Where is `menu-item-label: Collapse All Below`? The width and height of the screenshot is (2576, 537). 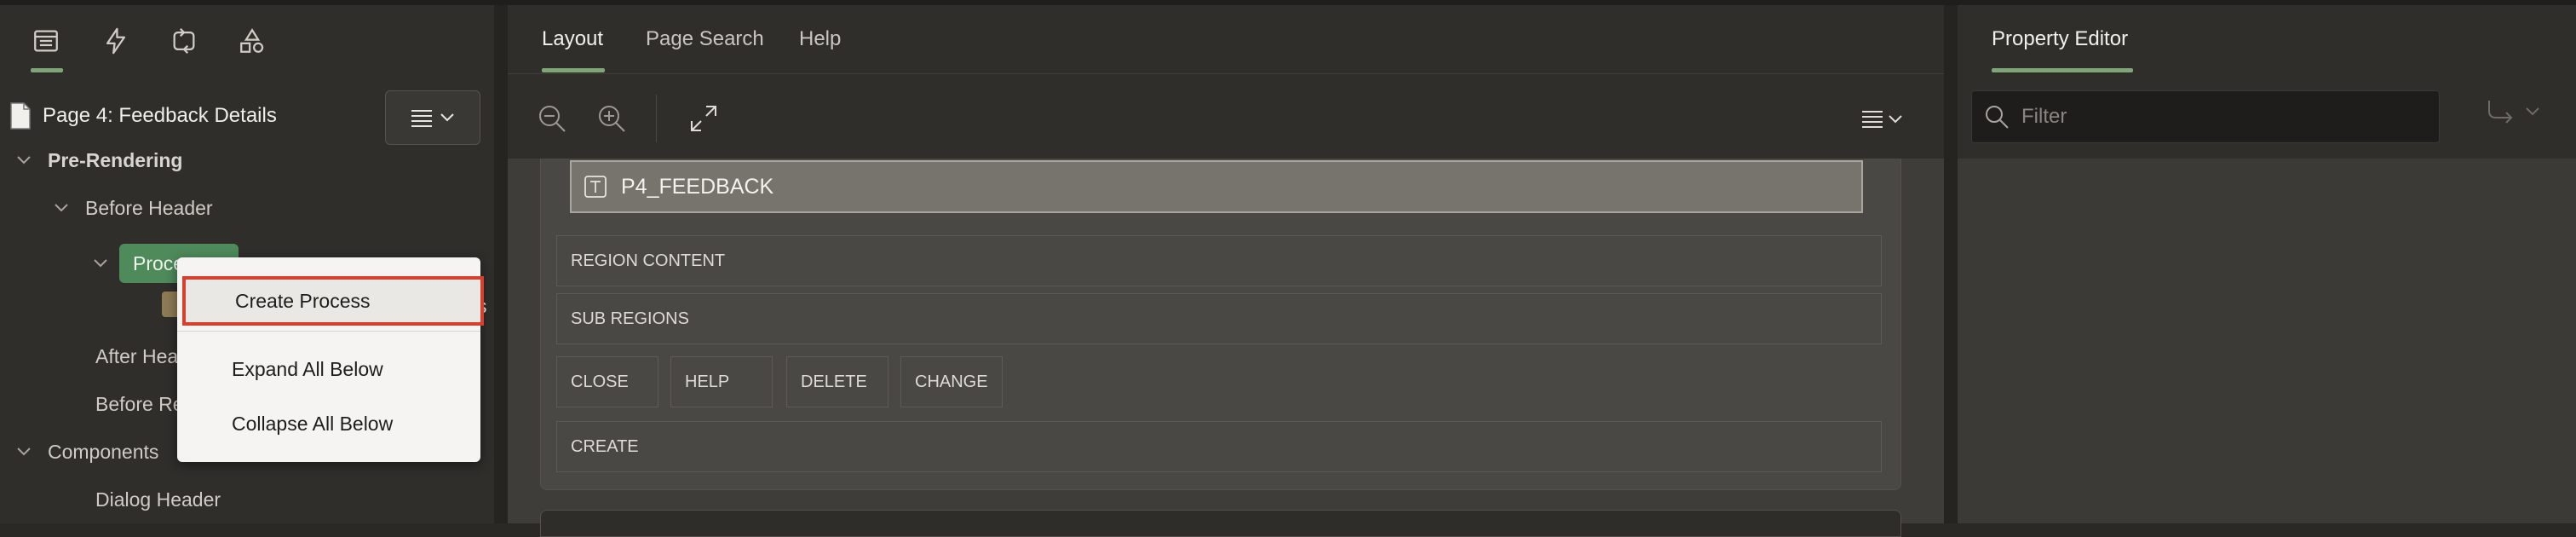 menu-item-label: Collapse All Below is located at coordinates (313, 423).